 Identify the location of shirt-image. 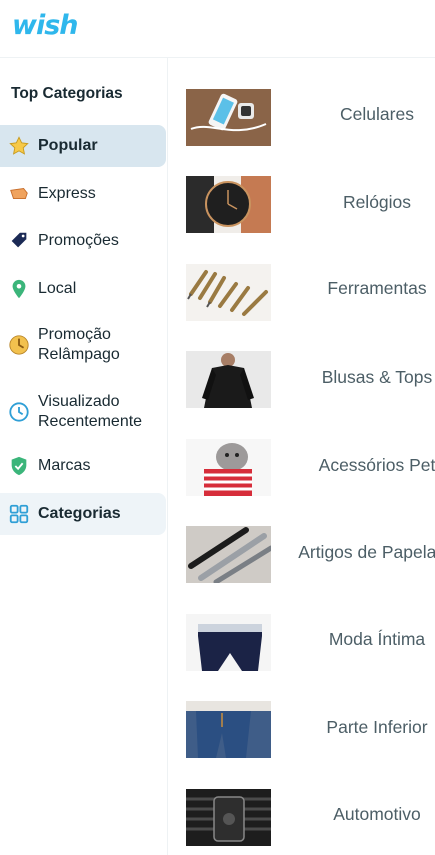
(228, 379).